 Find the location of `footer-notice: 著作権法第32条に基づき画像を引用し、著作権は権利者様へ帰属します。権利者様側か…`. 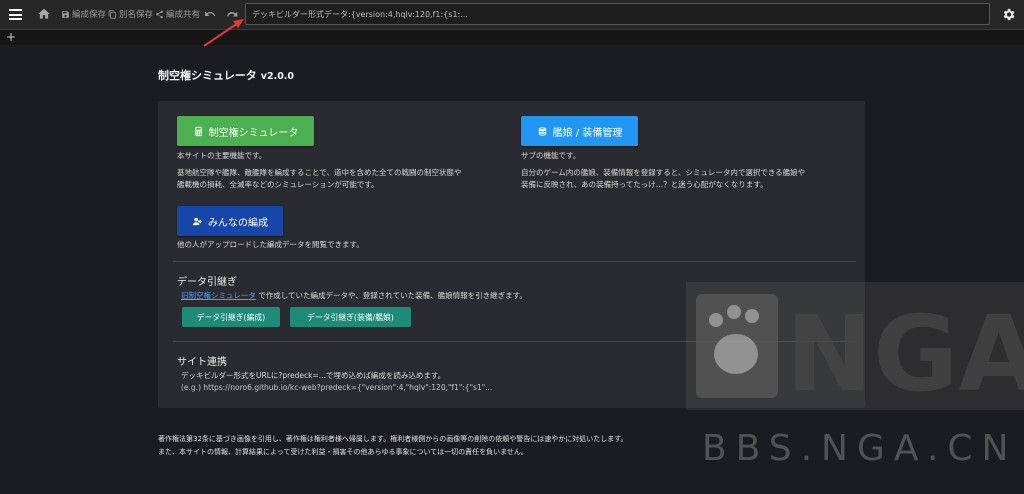

footer-notice: 著作権法第32条に基づき画像を引用し、著作権は権利者様へ帰属します。権利者様側か… is located at coordinates (393, 445).